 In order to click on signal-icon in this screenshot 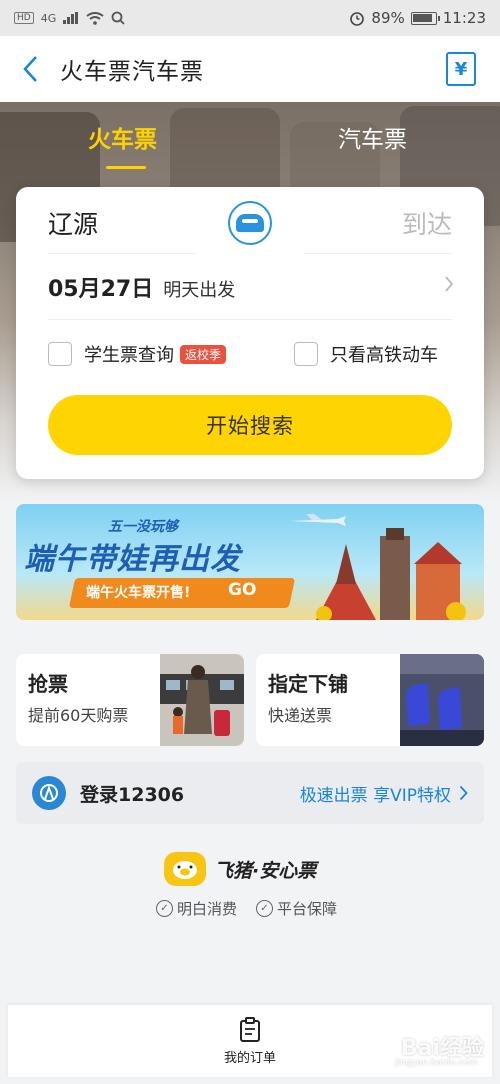, I will do `click(71, 18)`.